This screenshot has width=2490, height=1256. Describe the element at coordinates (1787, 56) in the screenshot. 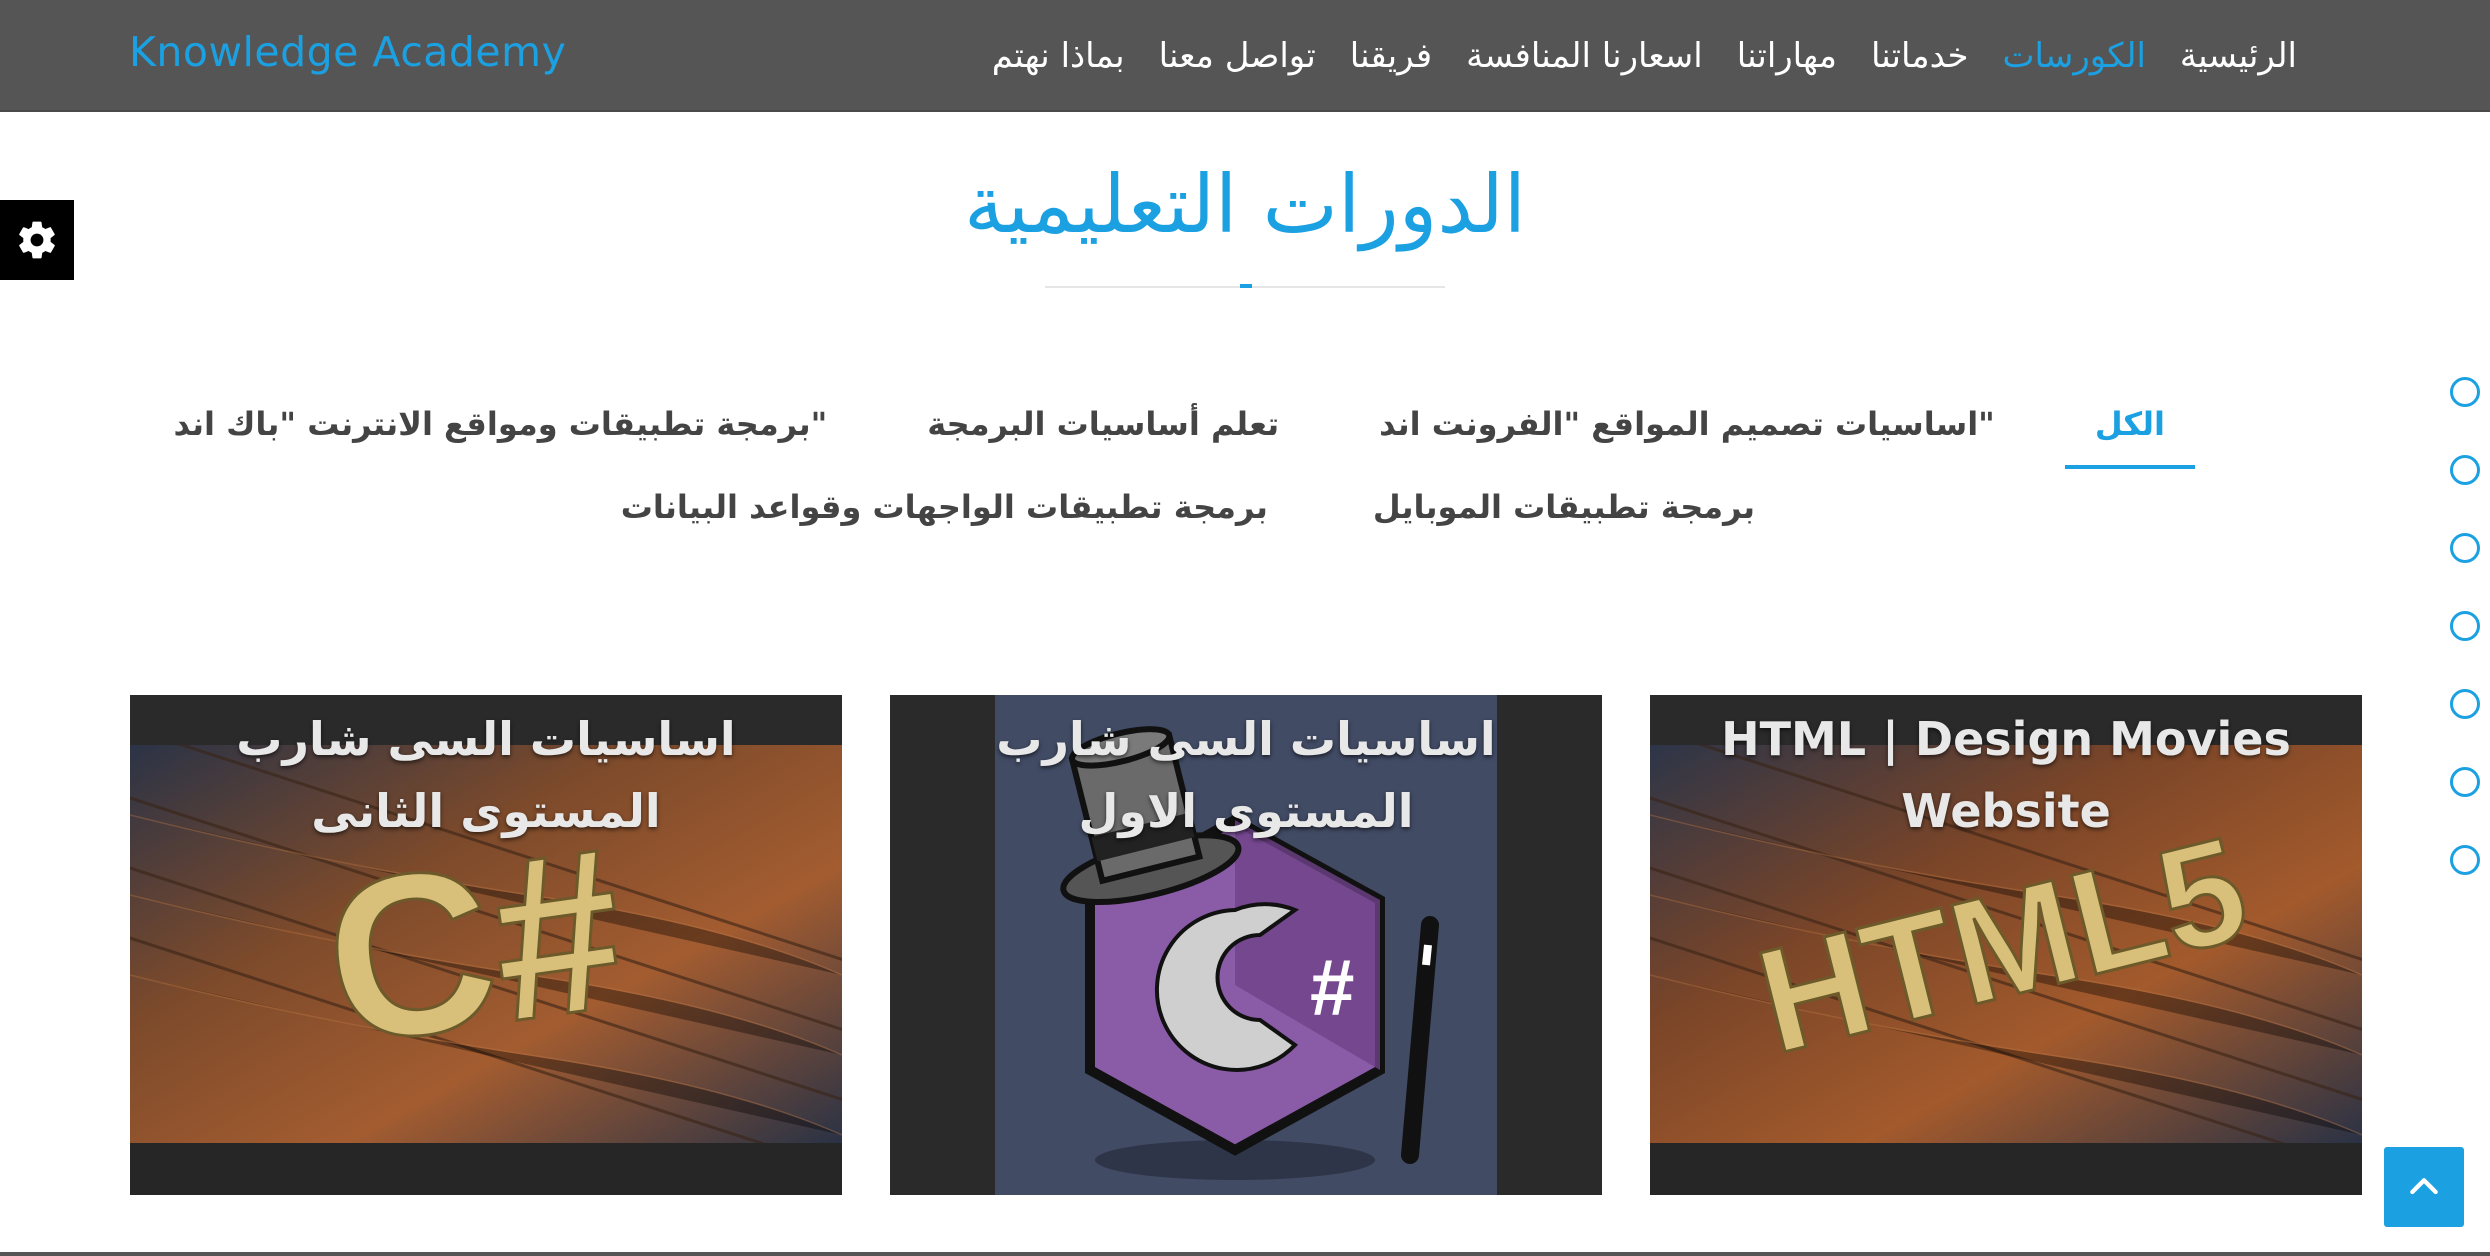

I see `nav-item-skills: مهاراتنا` at that location.